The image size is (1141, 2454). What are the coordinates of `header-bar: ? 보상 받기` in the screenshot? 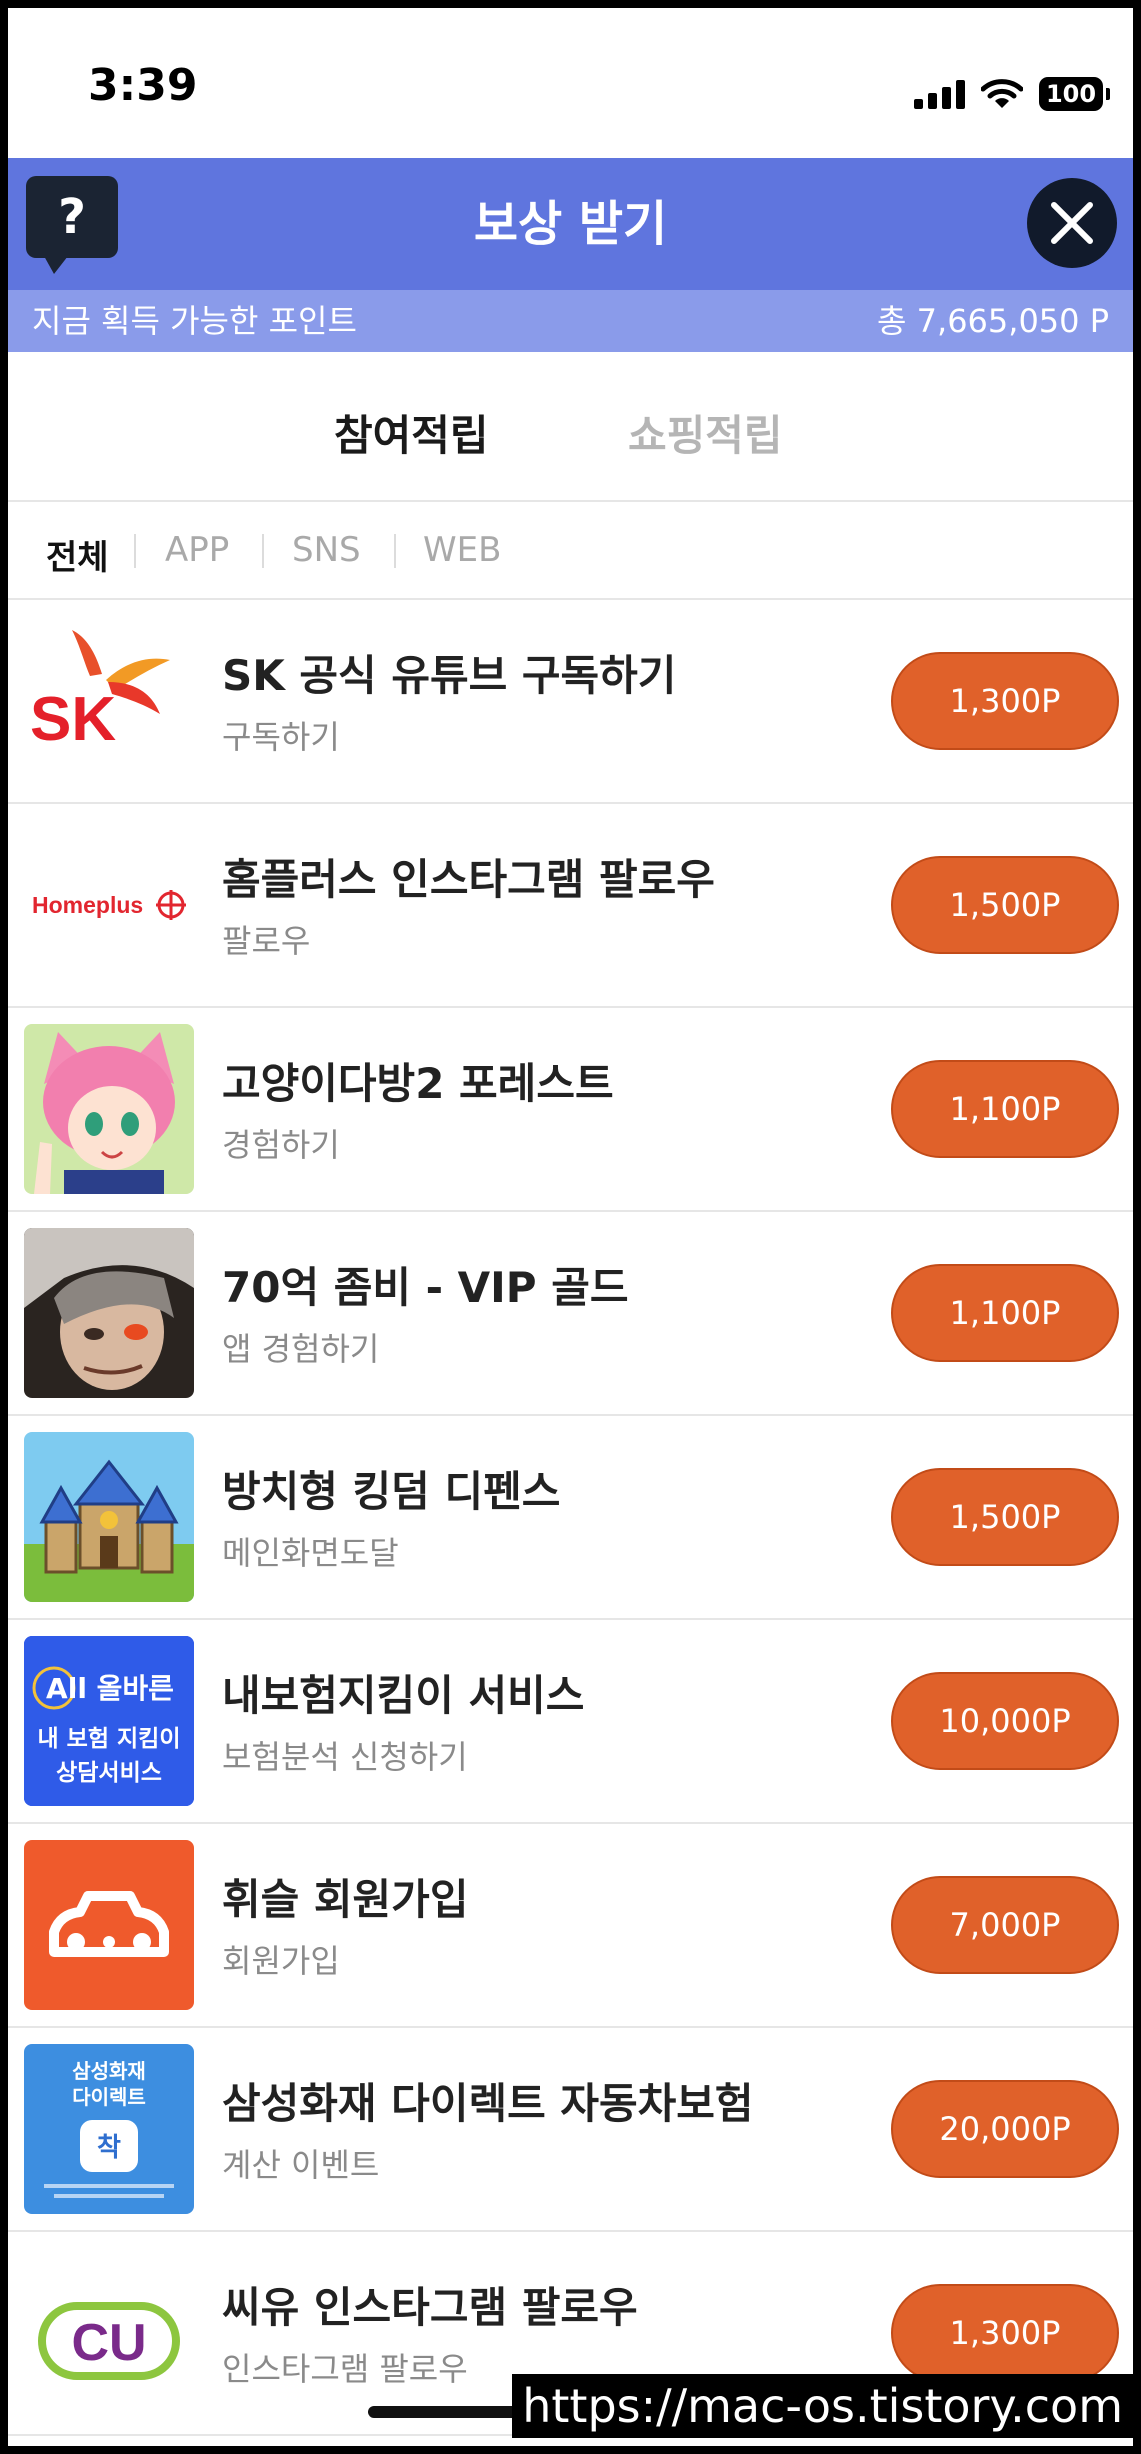 It's located at (570, 224).